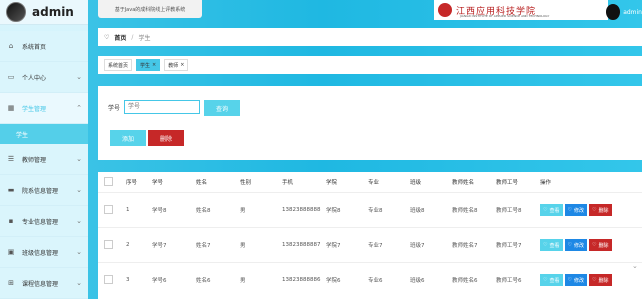  I want to click on sidebar-item-profile: ▭ 个人中心 ⌄, so click(44, 77).